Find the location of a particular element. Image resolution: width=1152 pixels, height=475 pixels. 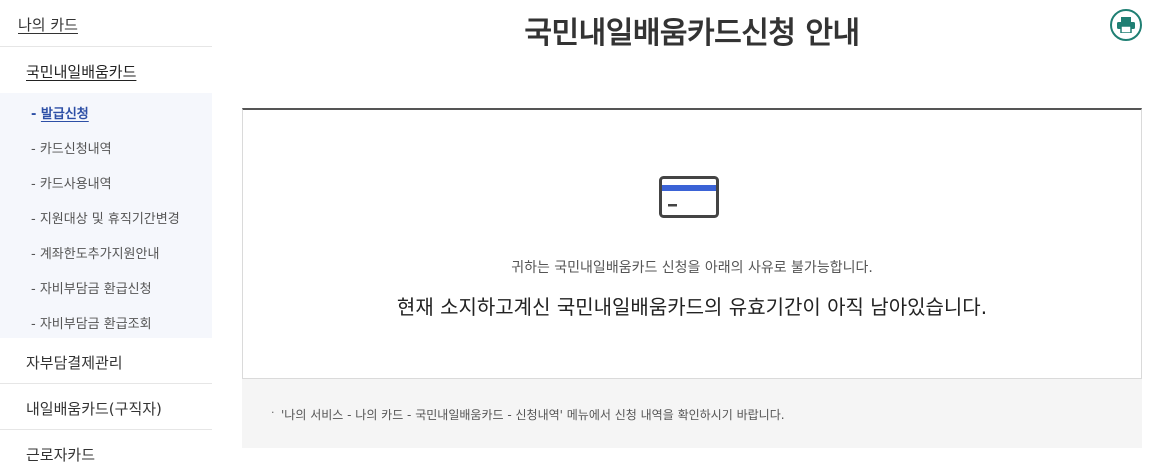

sidebar-item-refund-inquiry: - 자비부담금 환급조회 is located at coordinates (106, 320).